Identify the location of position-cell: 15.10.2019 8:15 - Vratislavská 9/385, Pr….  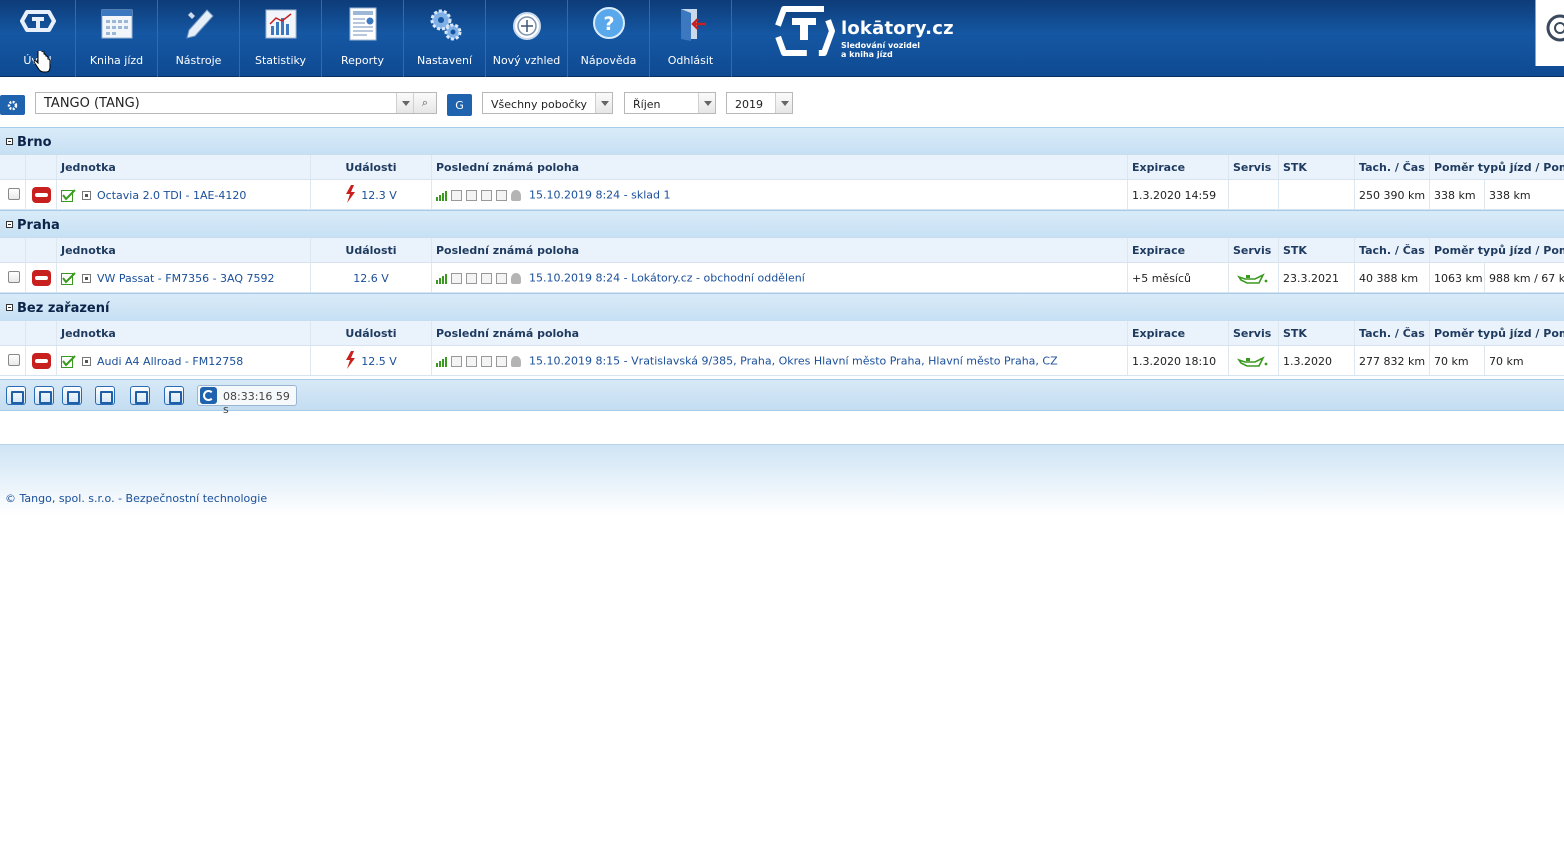
(780, 360).